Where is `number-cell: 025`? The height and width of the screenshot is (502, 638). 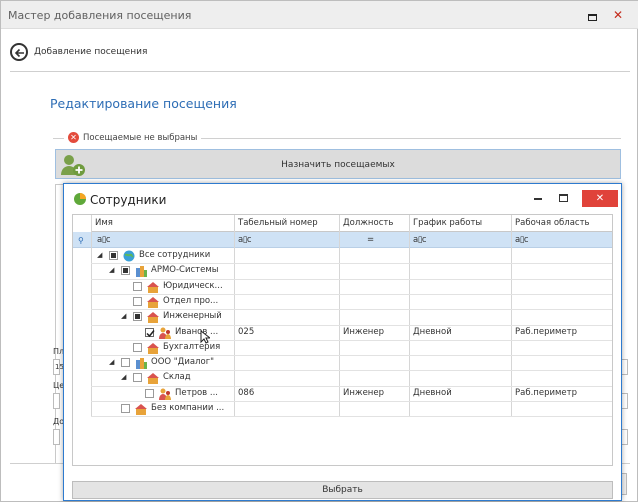 number-cell: 025 is located at coordinates (287, 332).